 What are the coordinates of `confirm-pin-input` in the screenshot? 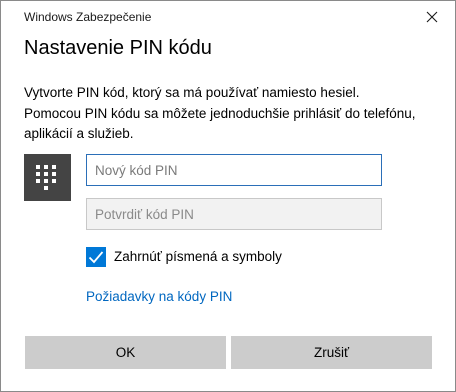 It's located at (234, 214).